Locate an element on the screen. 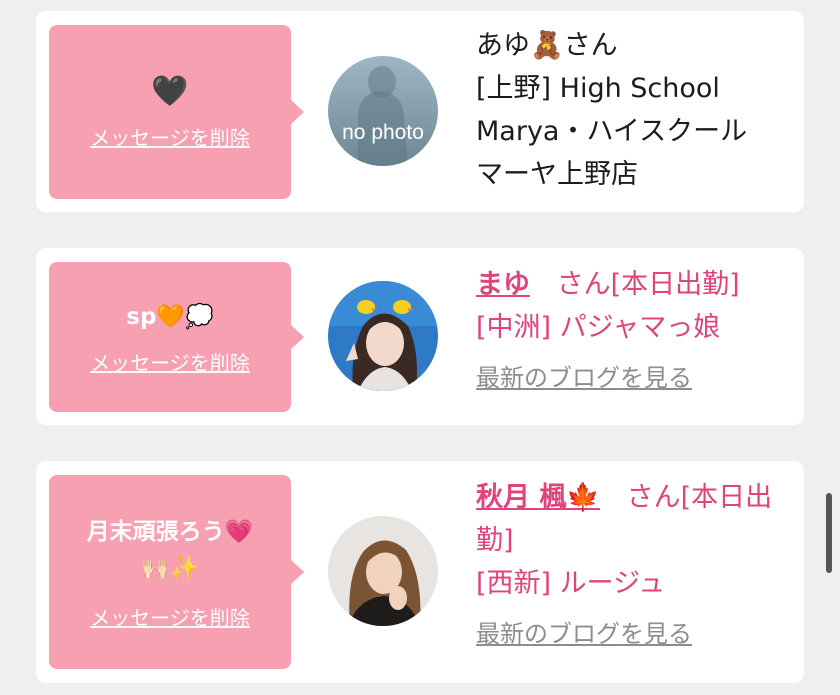  no-photo-placeholder-icon: no photo is located at coordinates (383, 111).